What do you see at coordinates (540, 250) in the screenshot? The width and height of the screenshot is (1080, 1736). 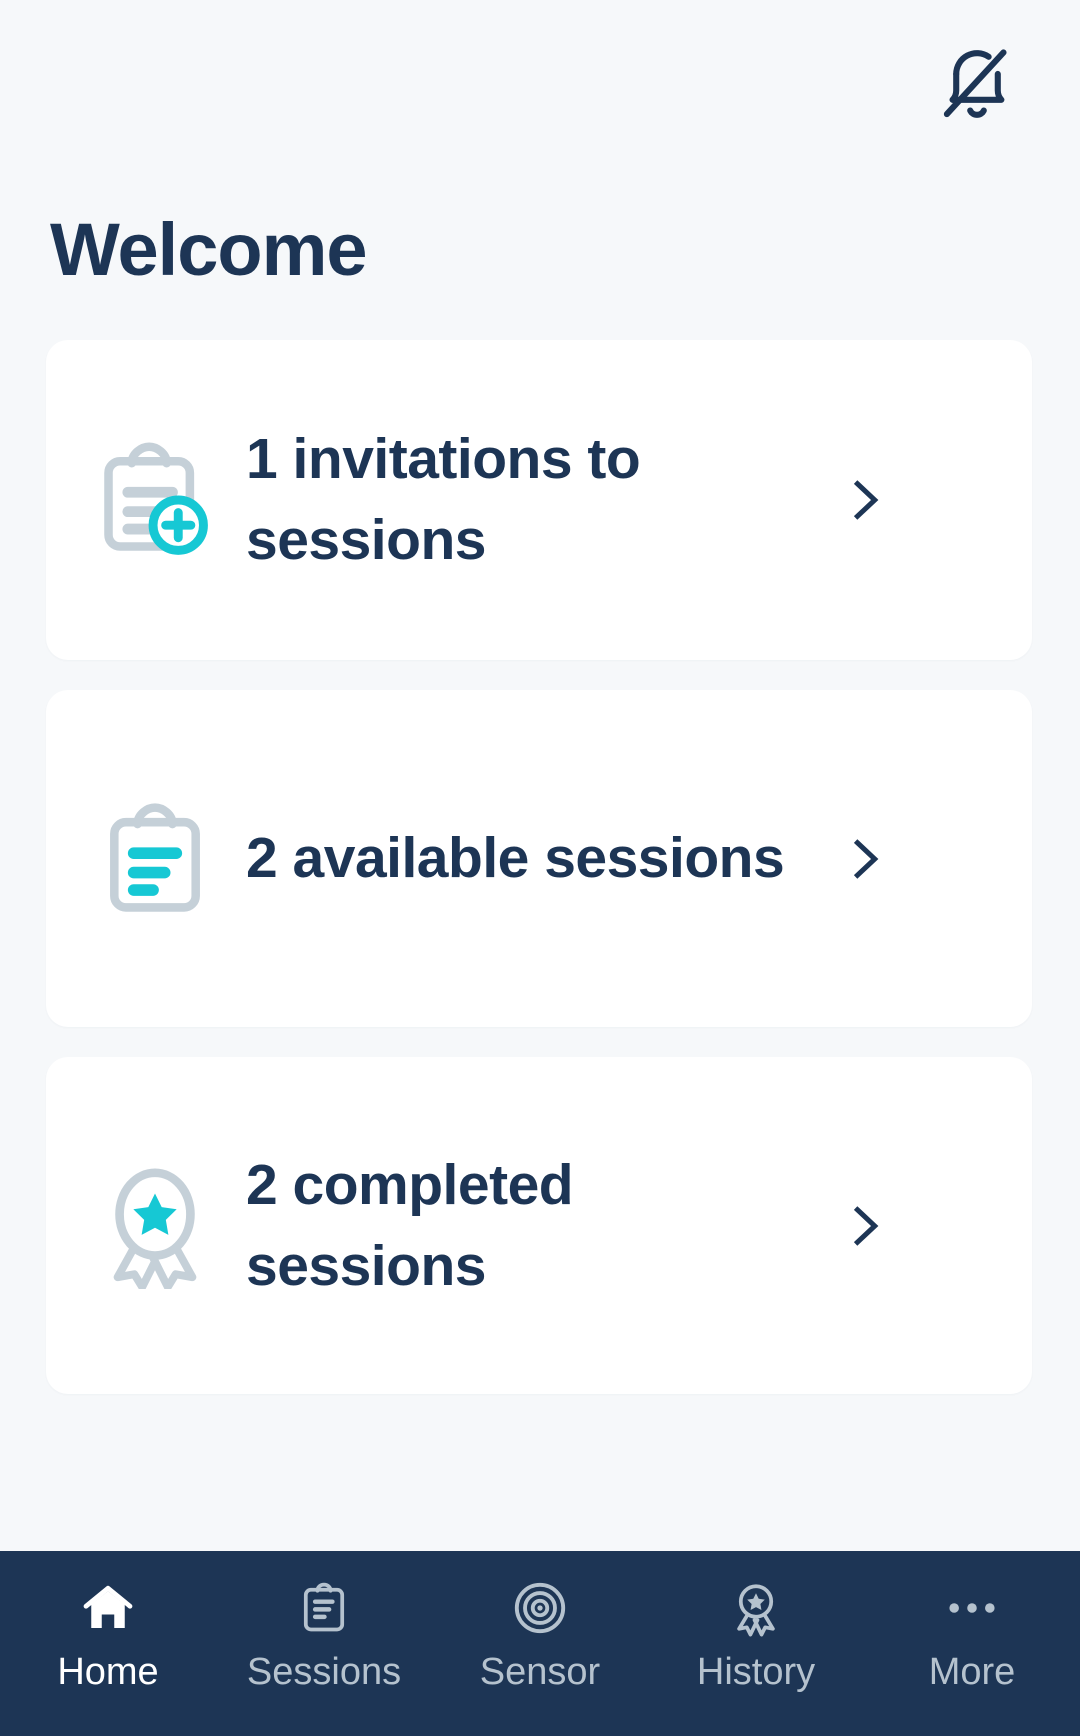 I see `welcome-section: Welcome` at bounding box center [540, 250].